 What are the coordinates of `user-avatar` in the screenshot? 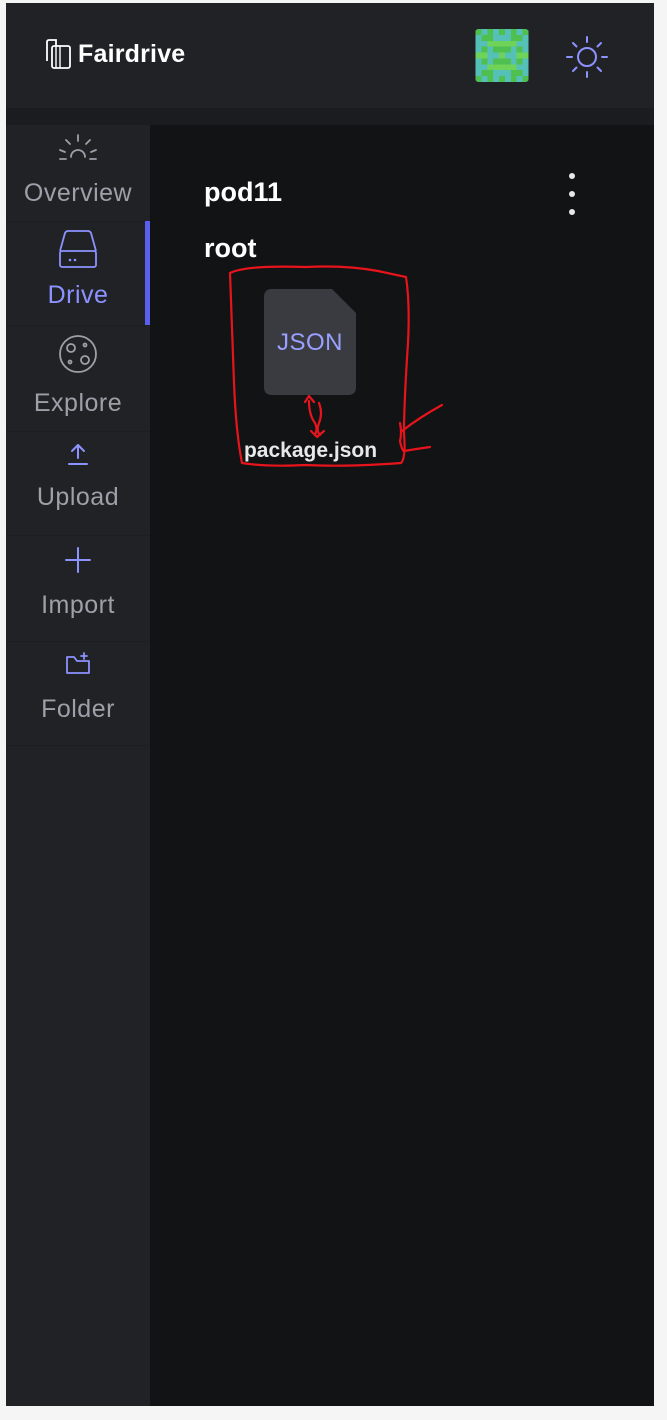 It's located at (502, 55).